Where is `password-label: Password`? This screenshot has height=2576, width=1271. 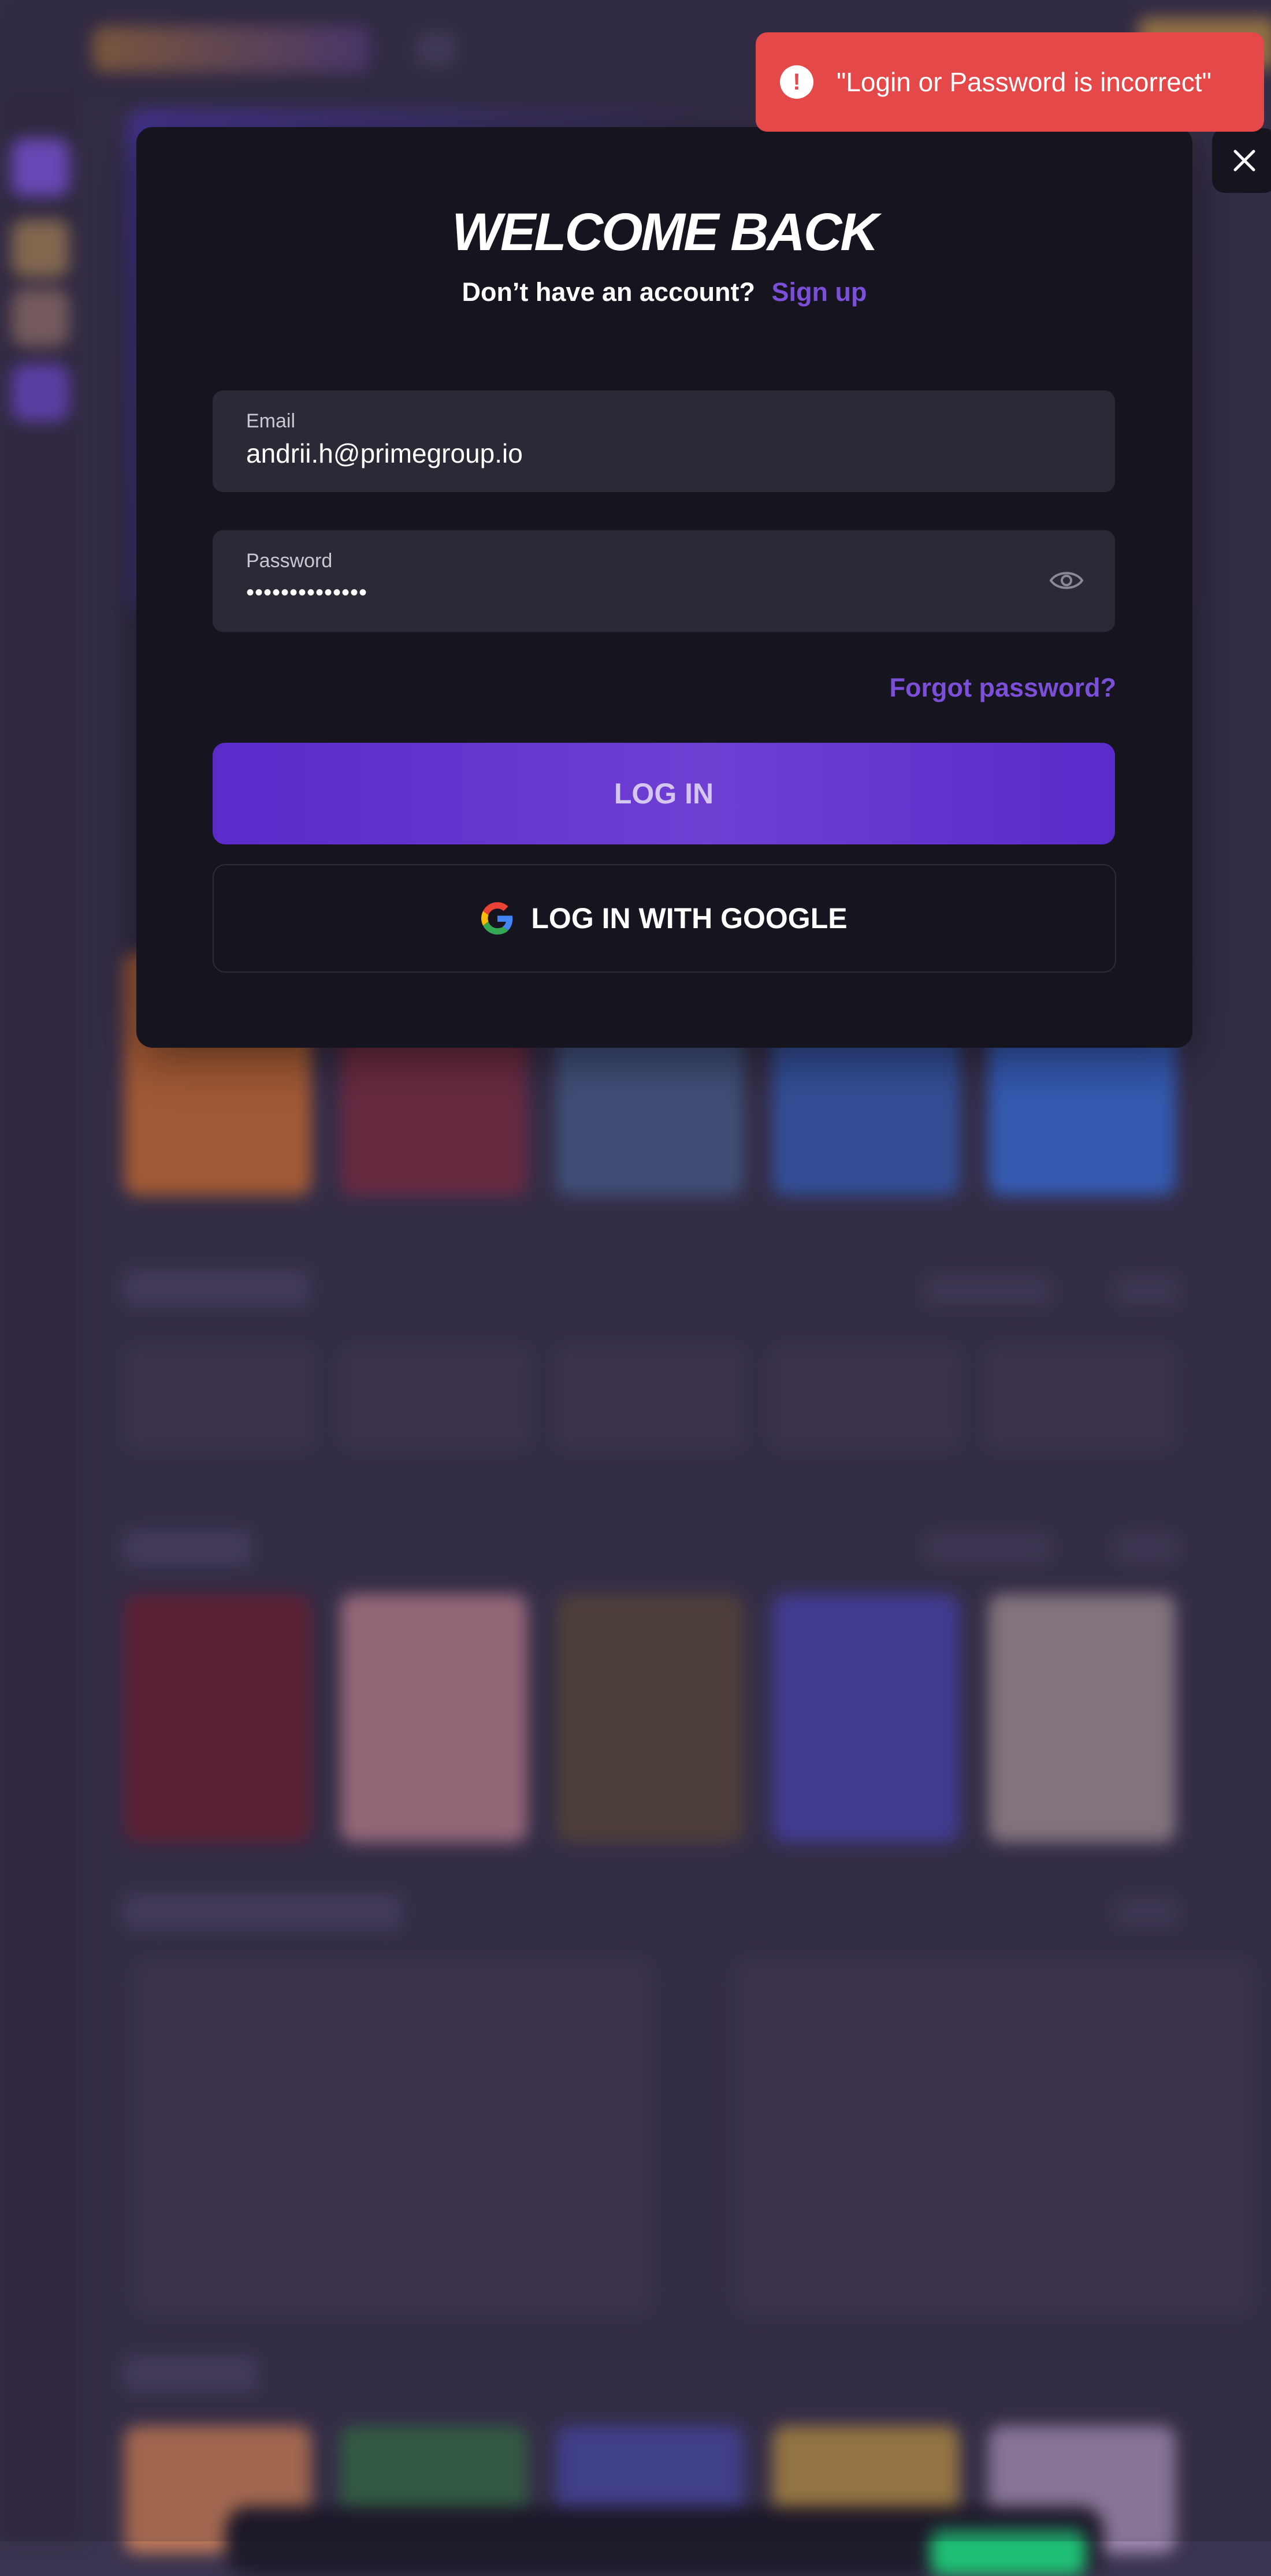
password-label: Password is located at coordinates (289, 561).